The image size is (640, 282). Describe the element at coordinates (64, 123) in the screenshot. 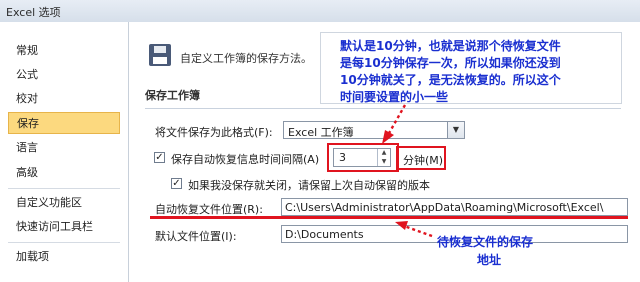

I see `sidebar-item-save: 保存` at that location.